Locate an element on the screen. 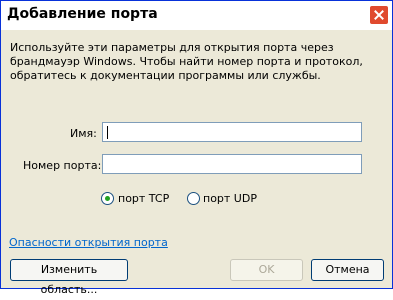  text-caret is located at coordinates (107, 132).